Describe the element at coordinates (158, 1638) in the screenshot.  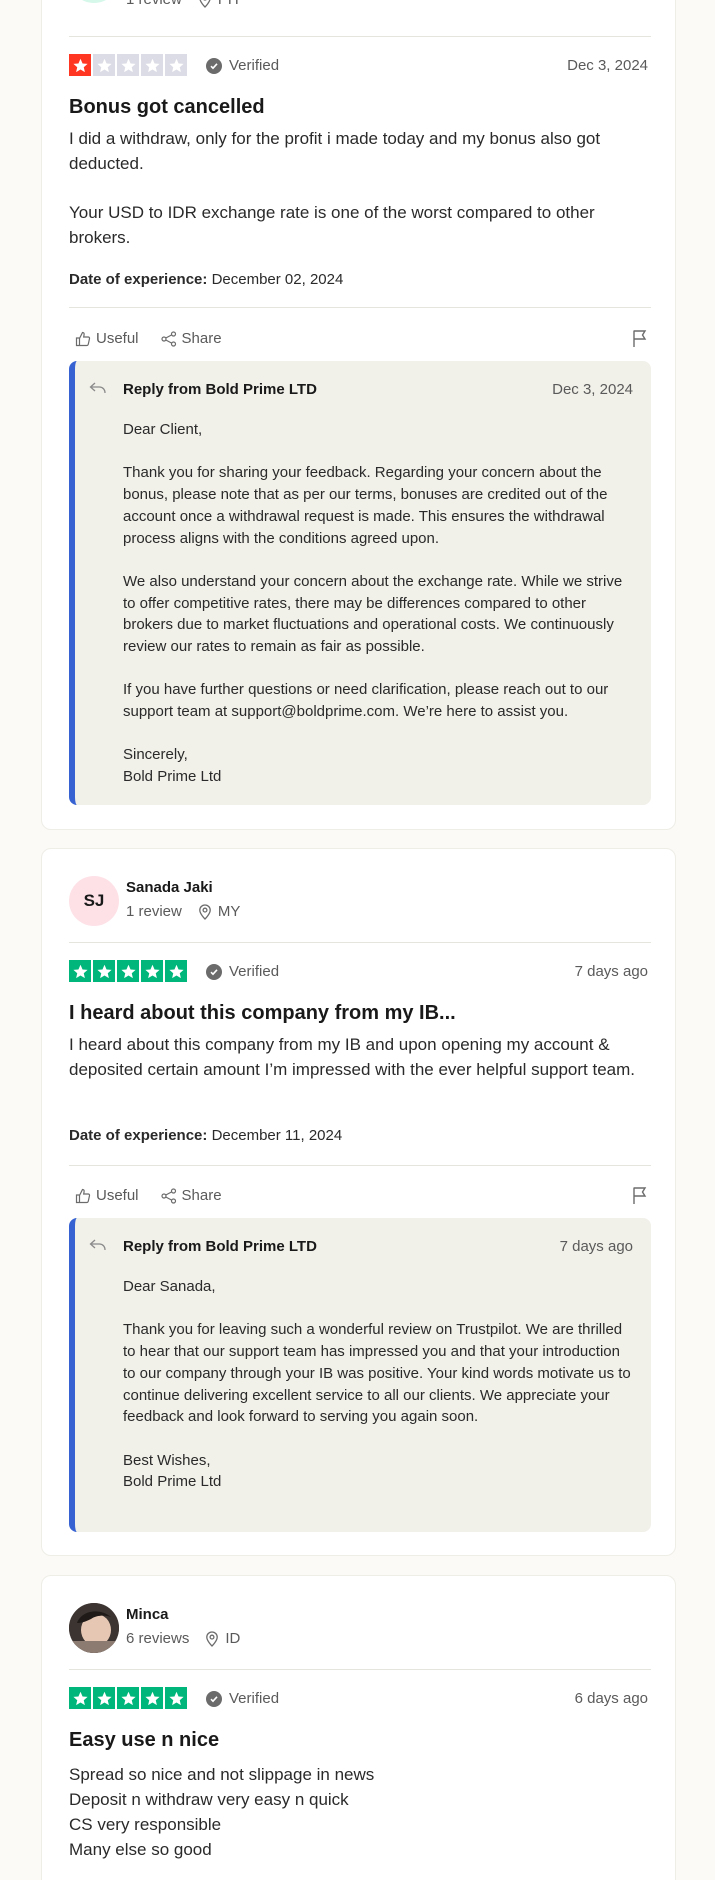
I see `review-count: 6 reviews` at that location.